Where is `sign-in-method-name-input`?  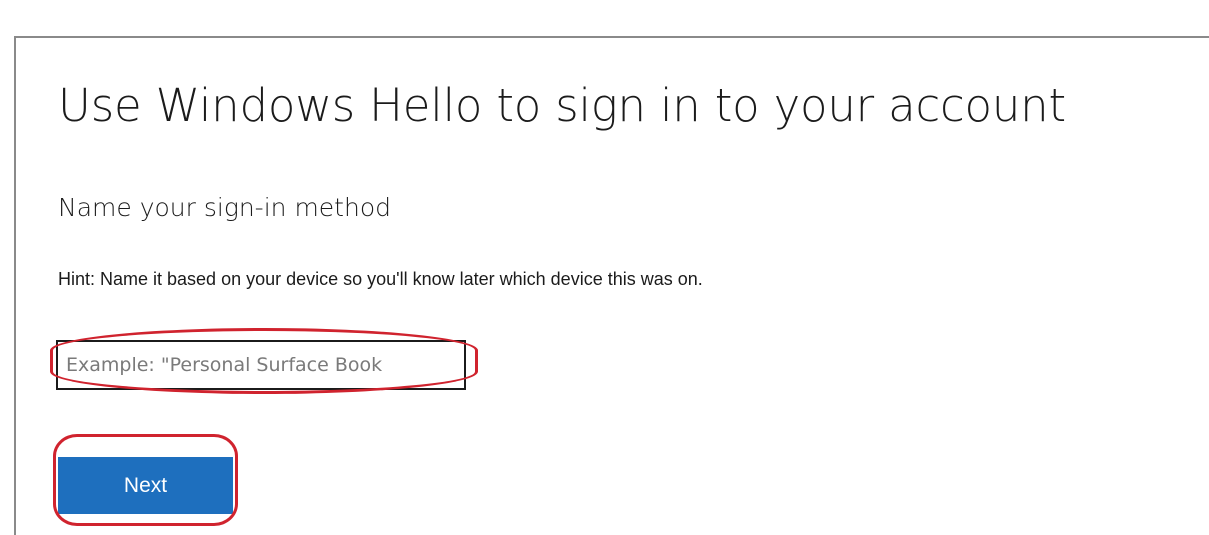
sign-in-method-name-input is located at coordinates (261, 365).